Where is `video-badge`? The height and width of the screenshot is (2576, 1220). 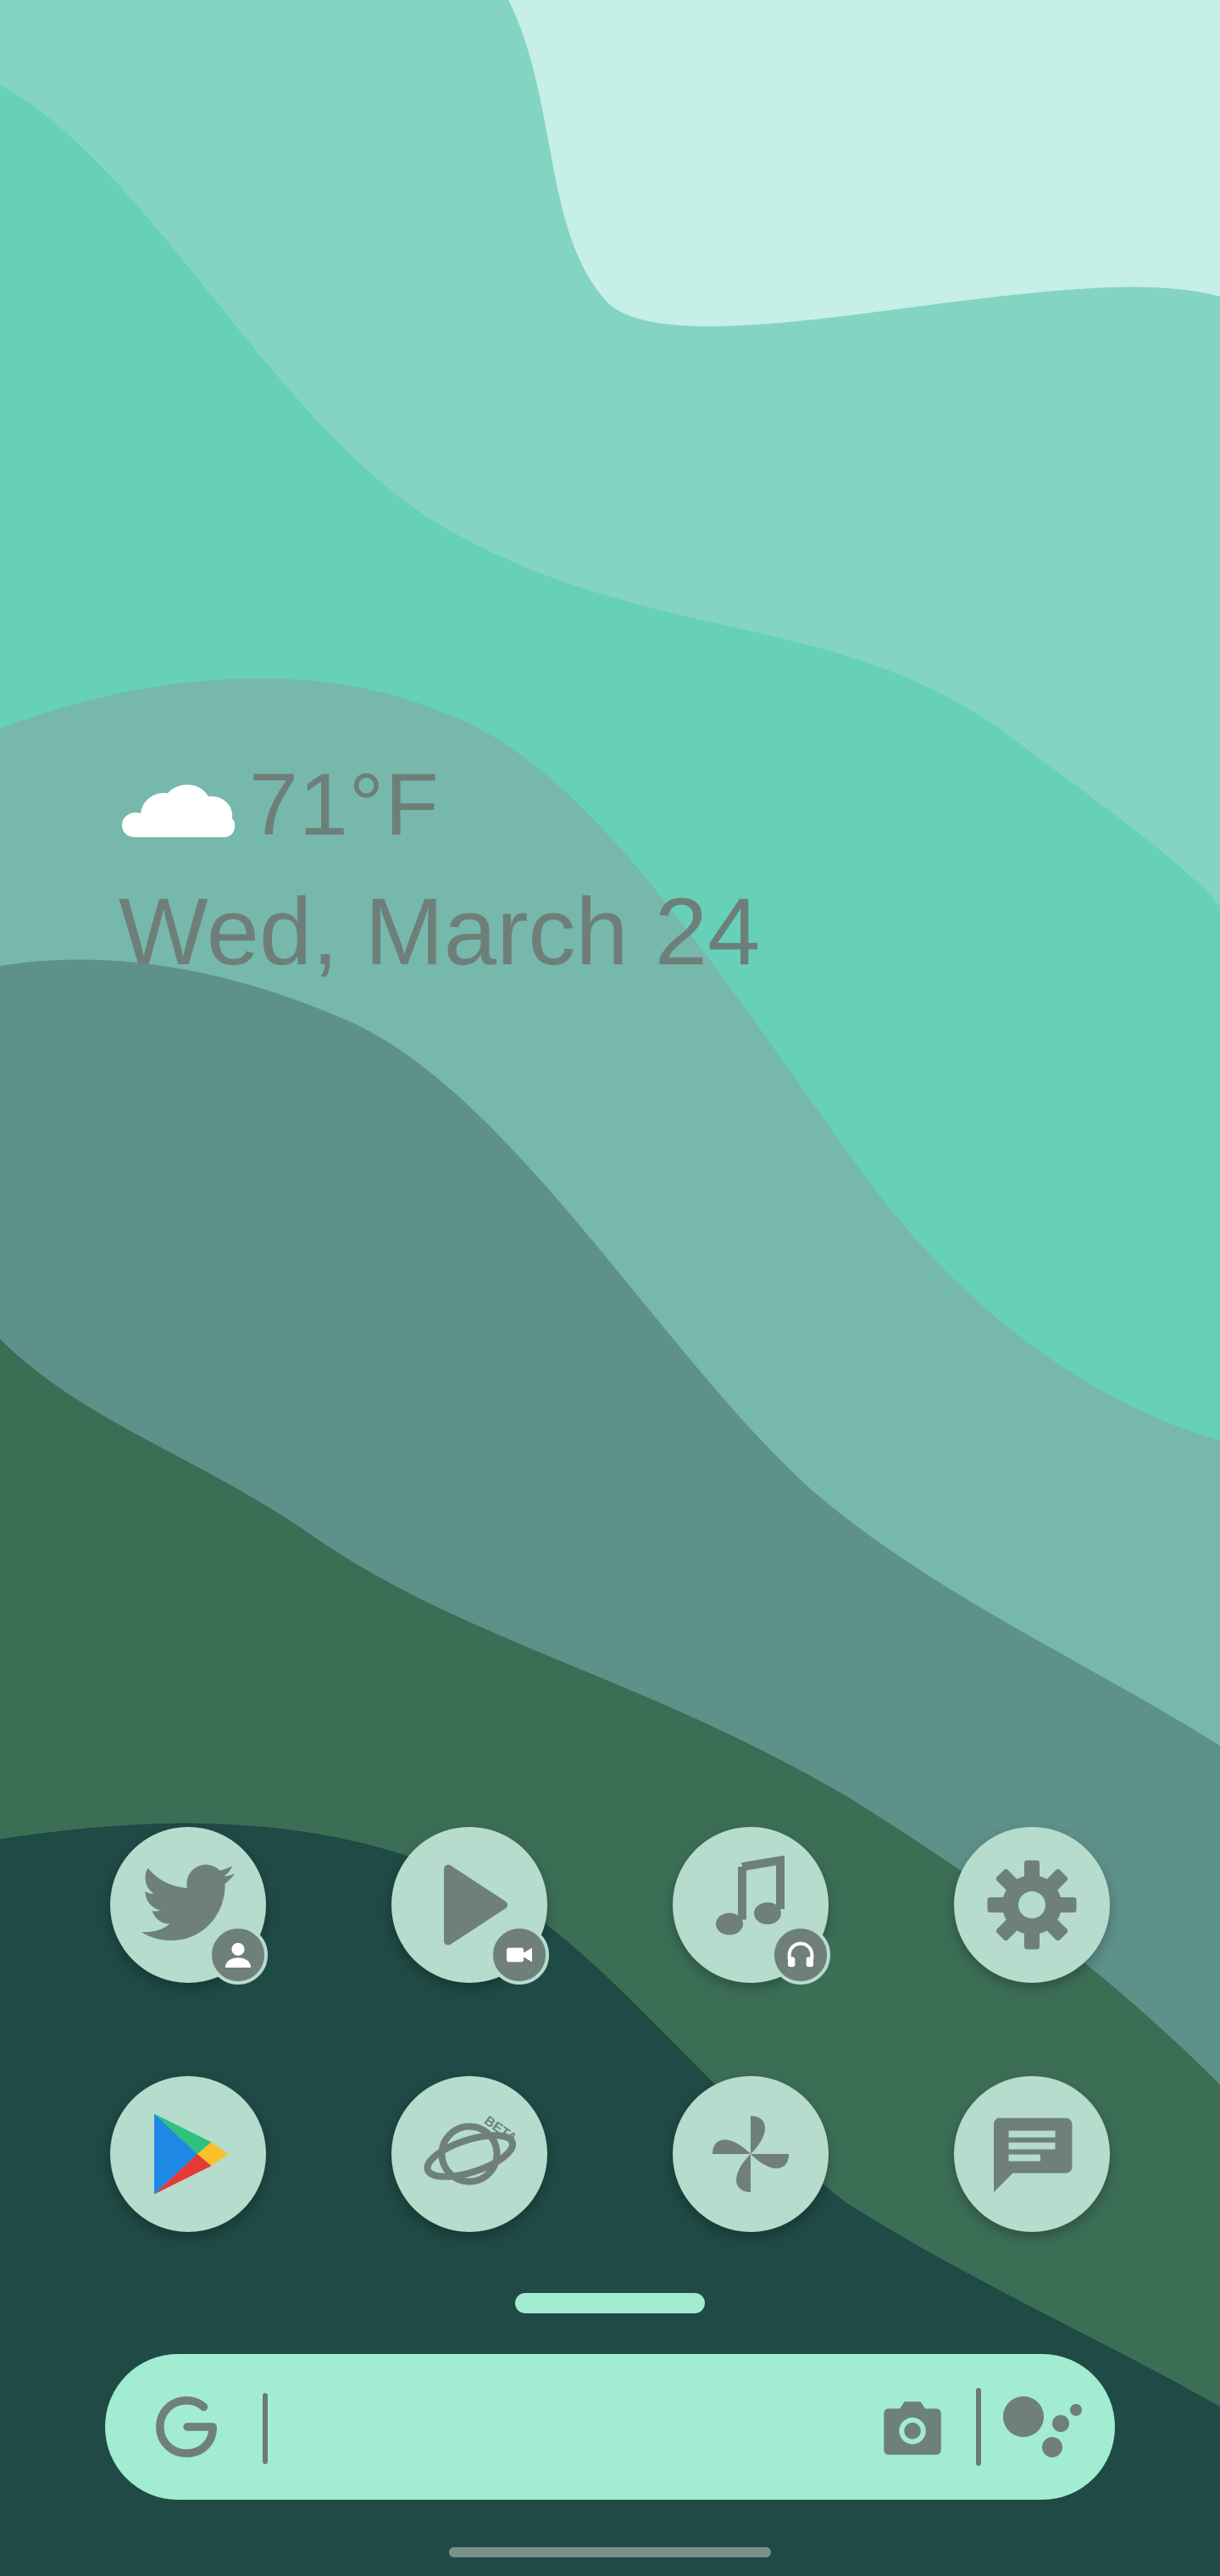 video-badge is located at coordinates (519, 1955).